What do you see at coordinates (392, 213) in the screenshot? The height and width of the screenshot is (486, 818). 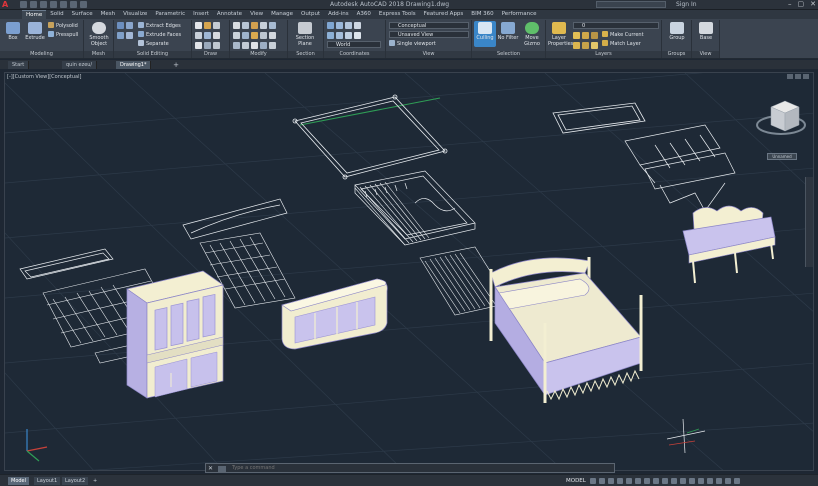 I see `hatched-panel-wireframe` at bounding box center [392, 213].